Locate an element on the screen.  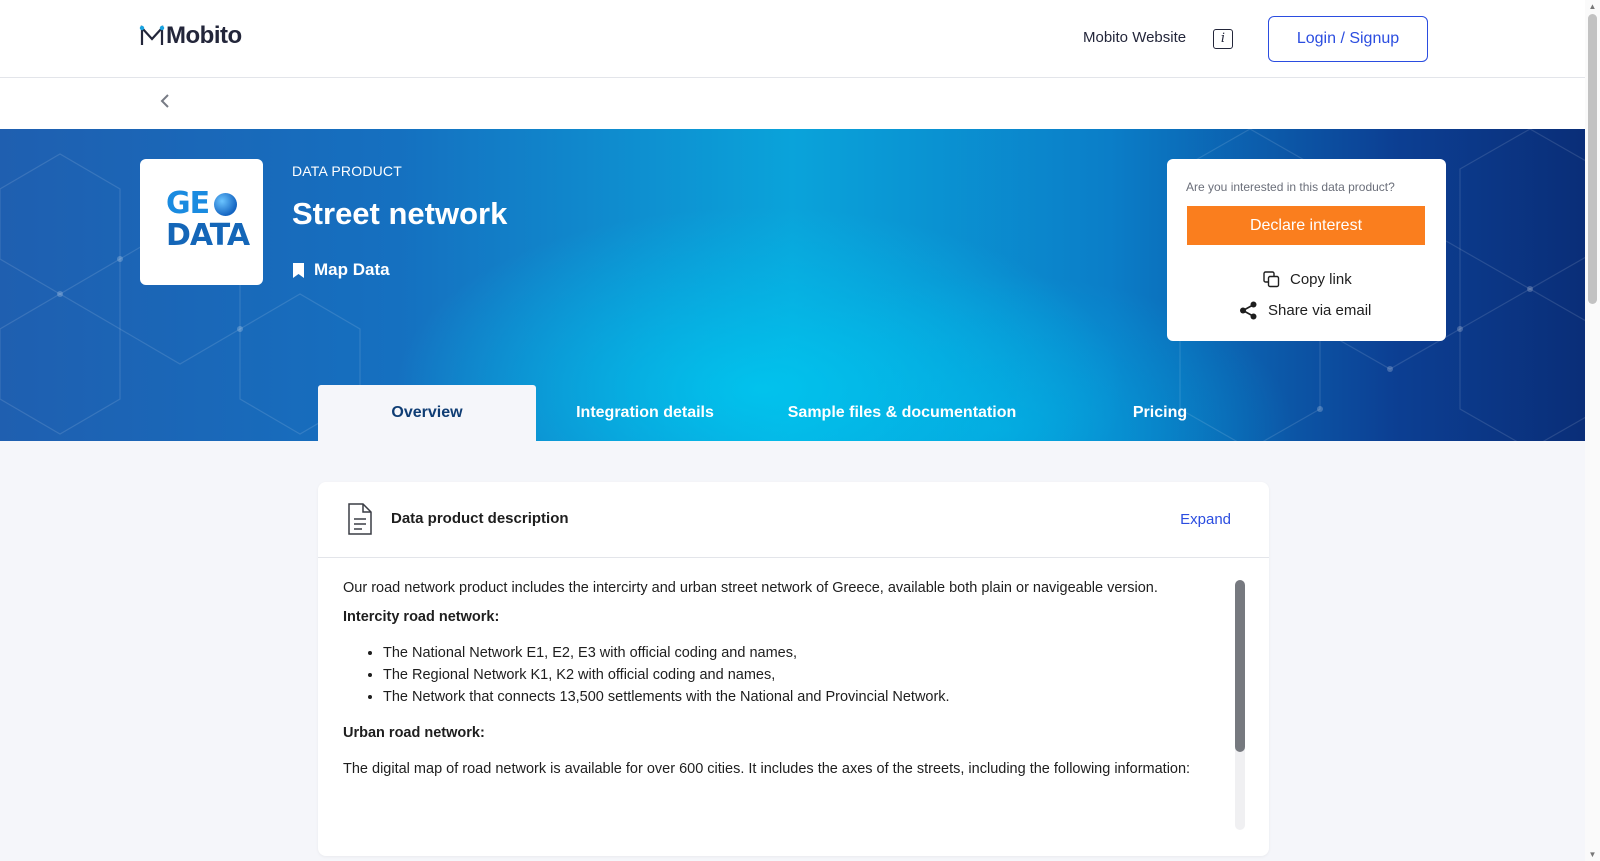
login-signup-button: Login / Signup is located at coordinates (1348, 39).